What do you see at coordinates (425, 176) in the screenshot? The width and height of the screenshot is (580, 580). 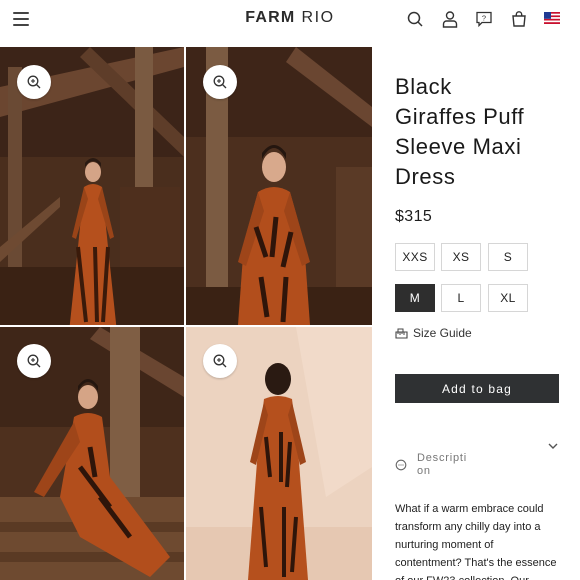 I see `title-line: Dress` at bounding box center [425, 176].